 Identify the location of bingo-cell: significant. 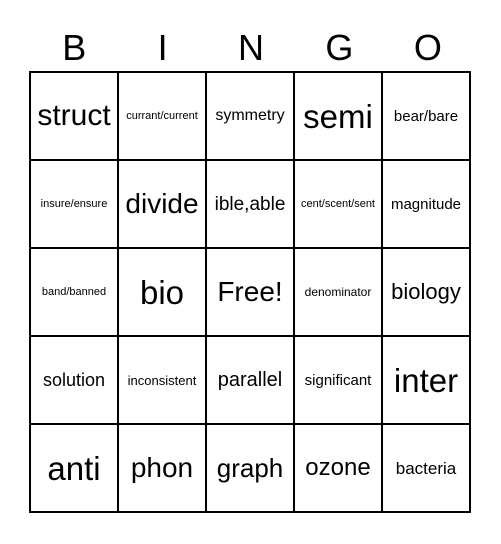
(338, 380).